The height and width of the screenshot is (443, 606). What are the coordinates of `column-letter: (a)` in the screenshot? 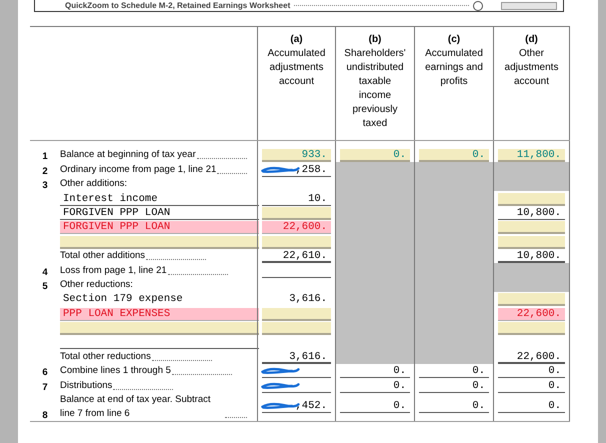 It's located at (296, 40).